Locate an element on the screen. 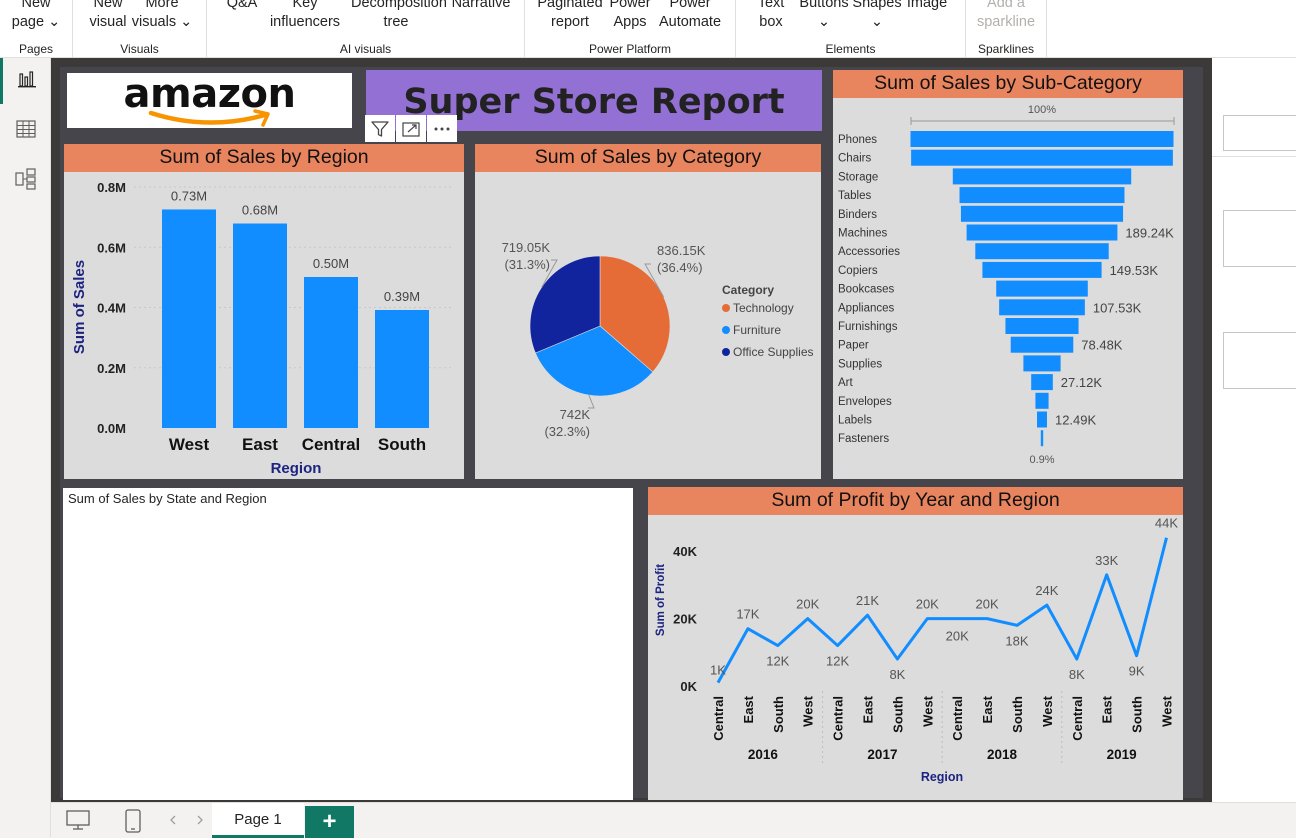 The image size is (1296, 838). amazon-smile-icon is located at coordinates (209, 118).